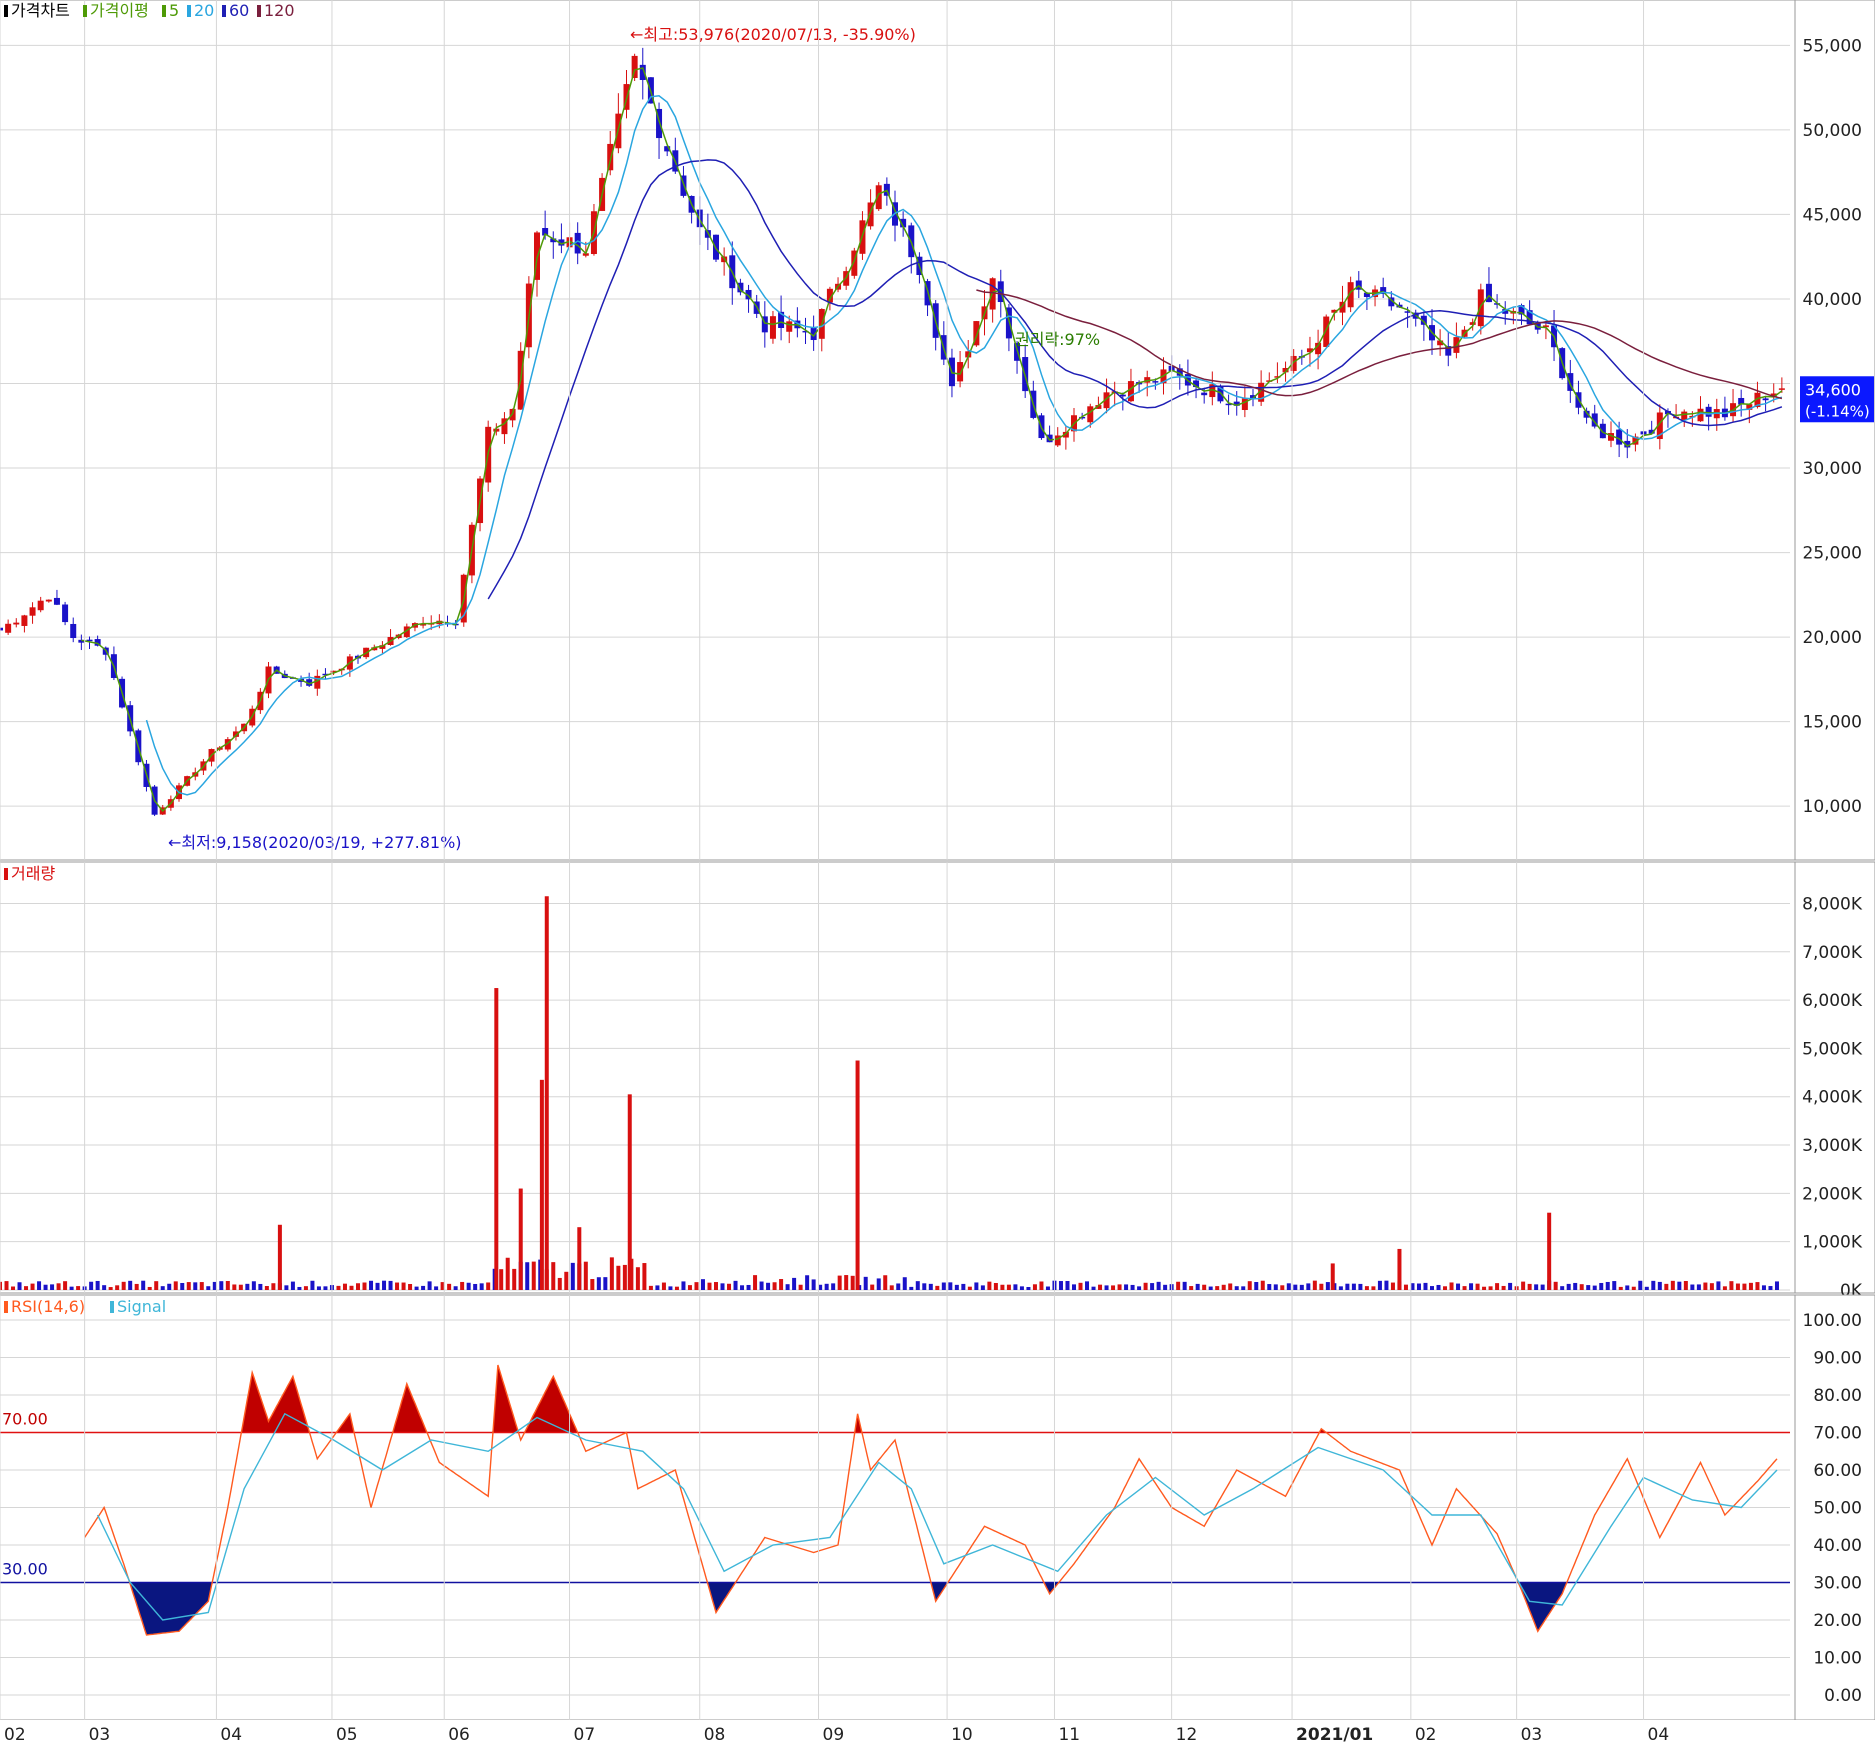 The height and width of the screenshot is (1745, 1875). What do you see at coordinates (1833, 389) in the screenshot?
I see `last-price: 34,600` at bounding box center [1833, 389].